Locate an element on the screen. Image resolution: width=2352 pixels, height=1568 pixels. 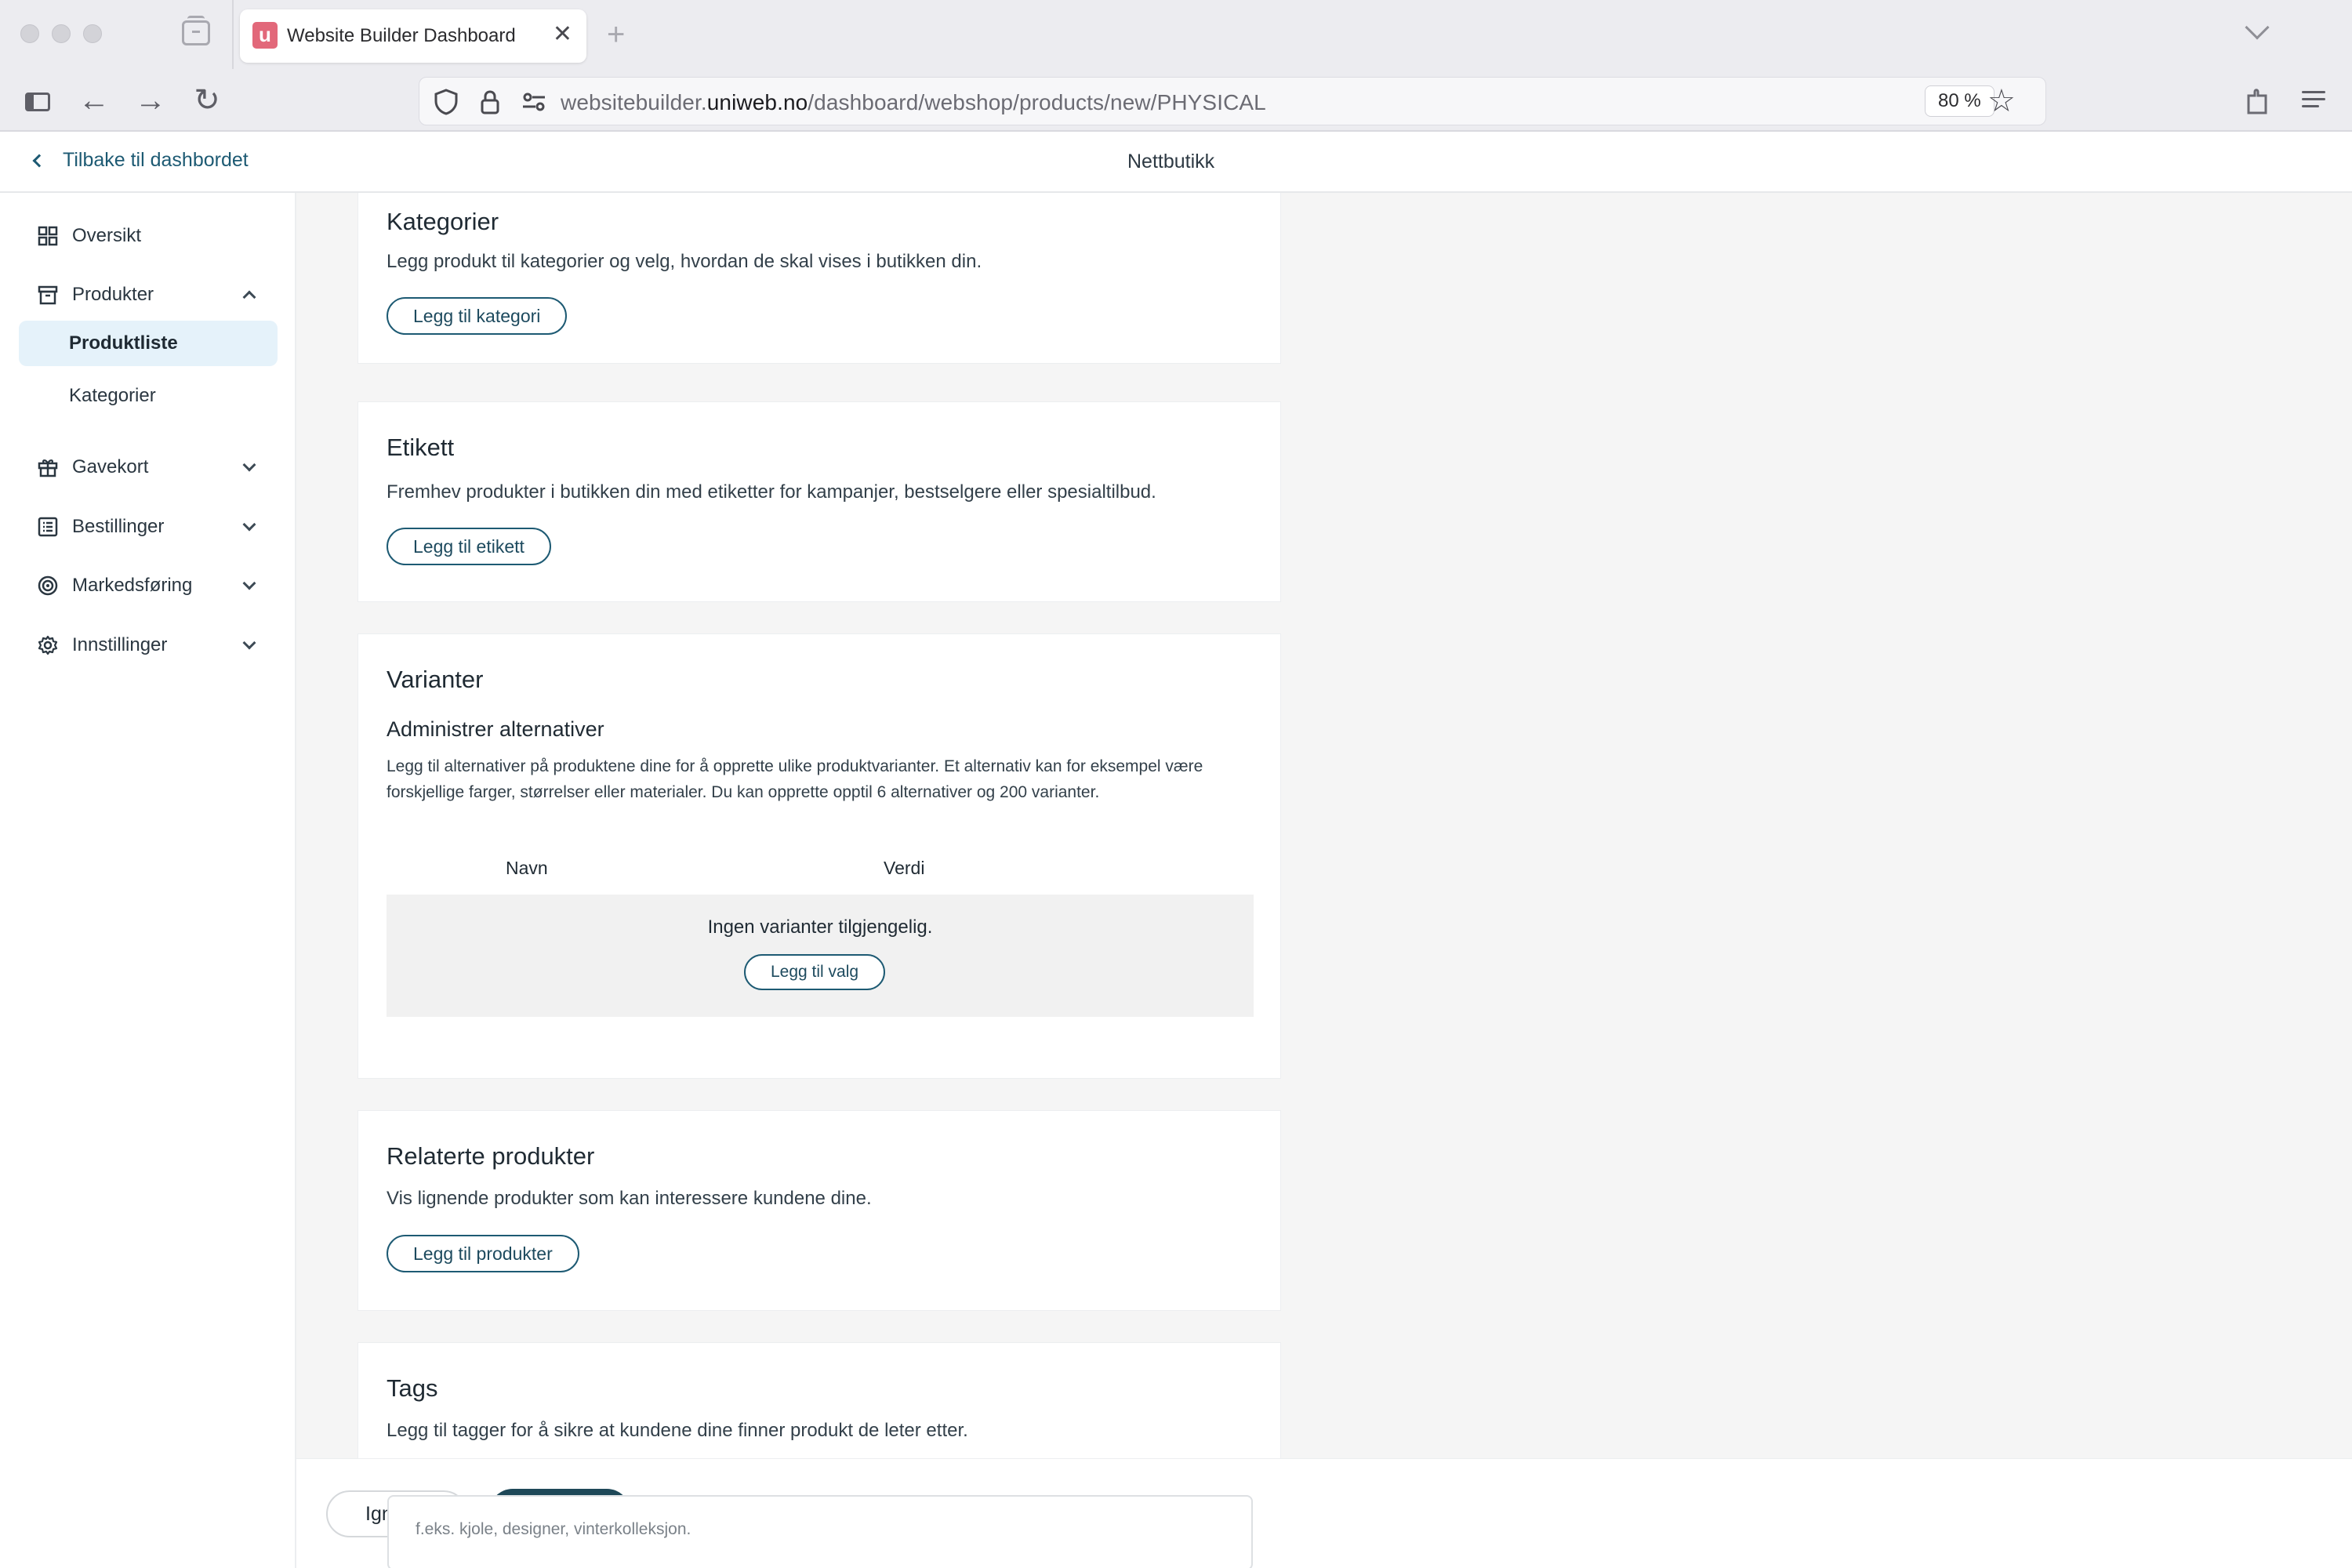
bookmark-star-icon: ☆ is located at coordinates (2001, 101).